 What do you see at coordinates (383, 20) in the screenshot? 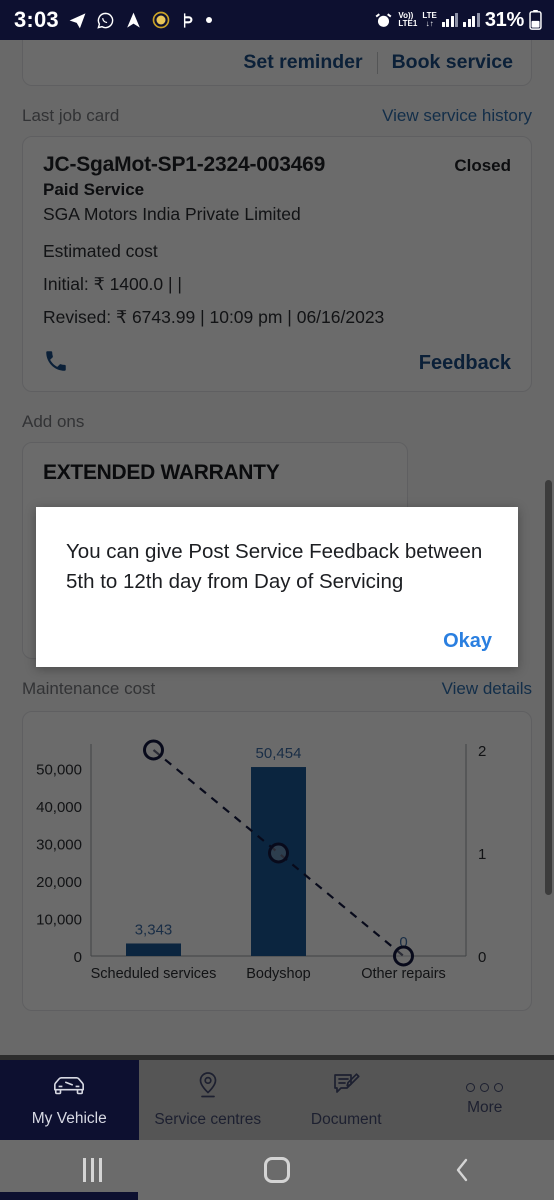
I see `alarm-icon` at bounding box center [383, 20].